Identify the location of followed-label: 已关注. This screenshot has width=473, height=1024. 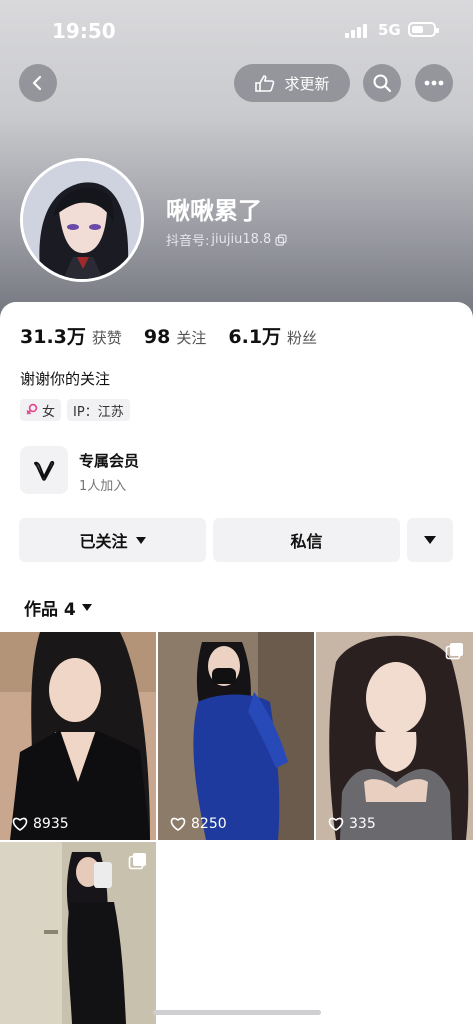
(103, 541).